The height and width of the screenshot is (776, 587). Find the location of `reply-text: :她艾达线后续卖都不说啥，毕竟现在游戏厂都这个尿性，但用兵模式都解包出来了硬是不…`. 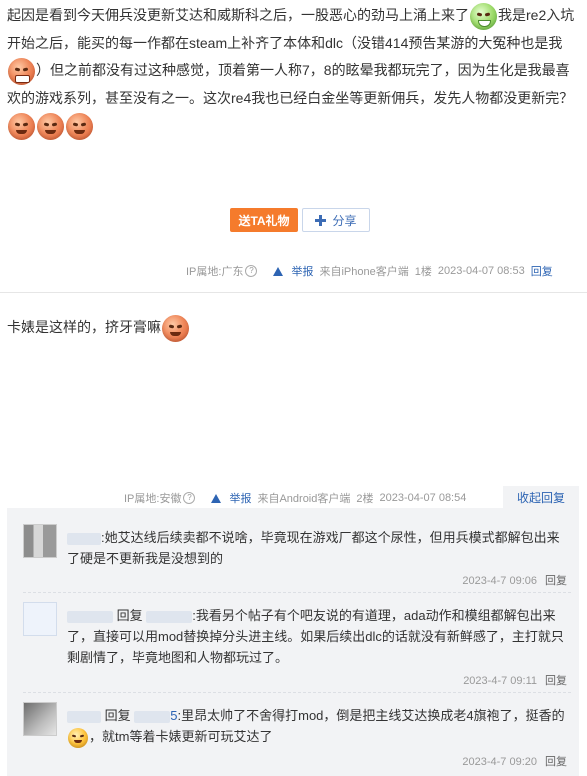

reply-text: :她艾达线后续卖都不说啥，毕竟现在游戏厂都这个尿性，但用兵模式都解包出来了硬是不… is located at coordinates (317, 548).